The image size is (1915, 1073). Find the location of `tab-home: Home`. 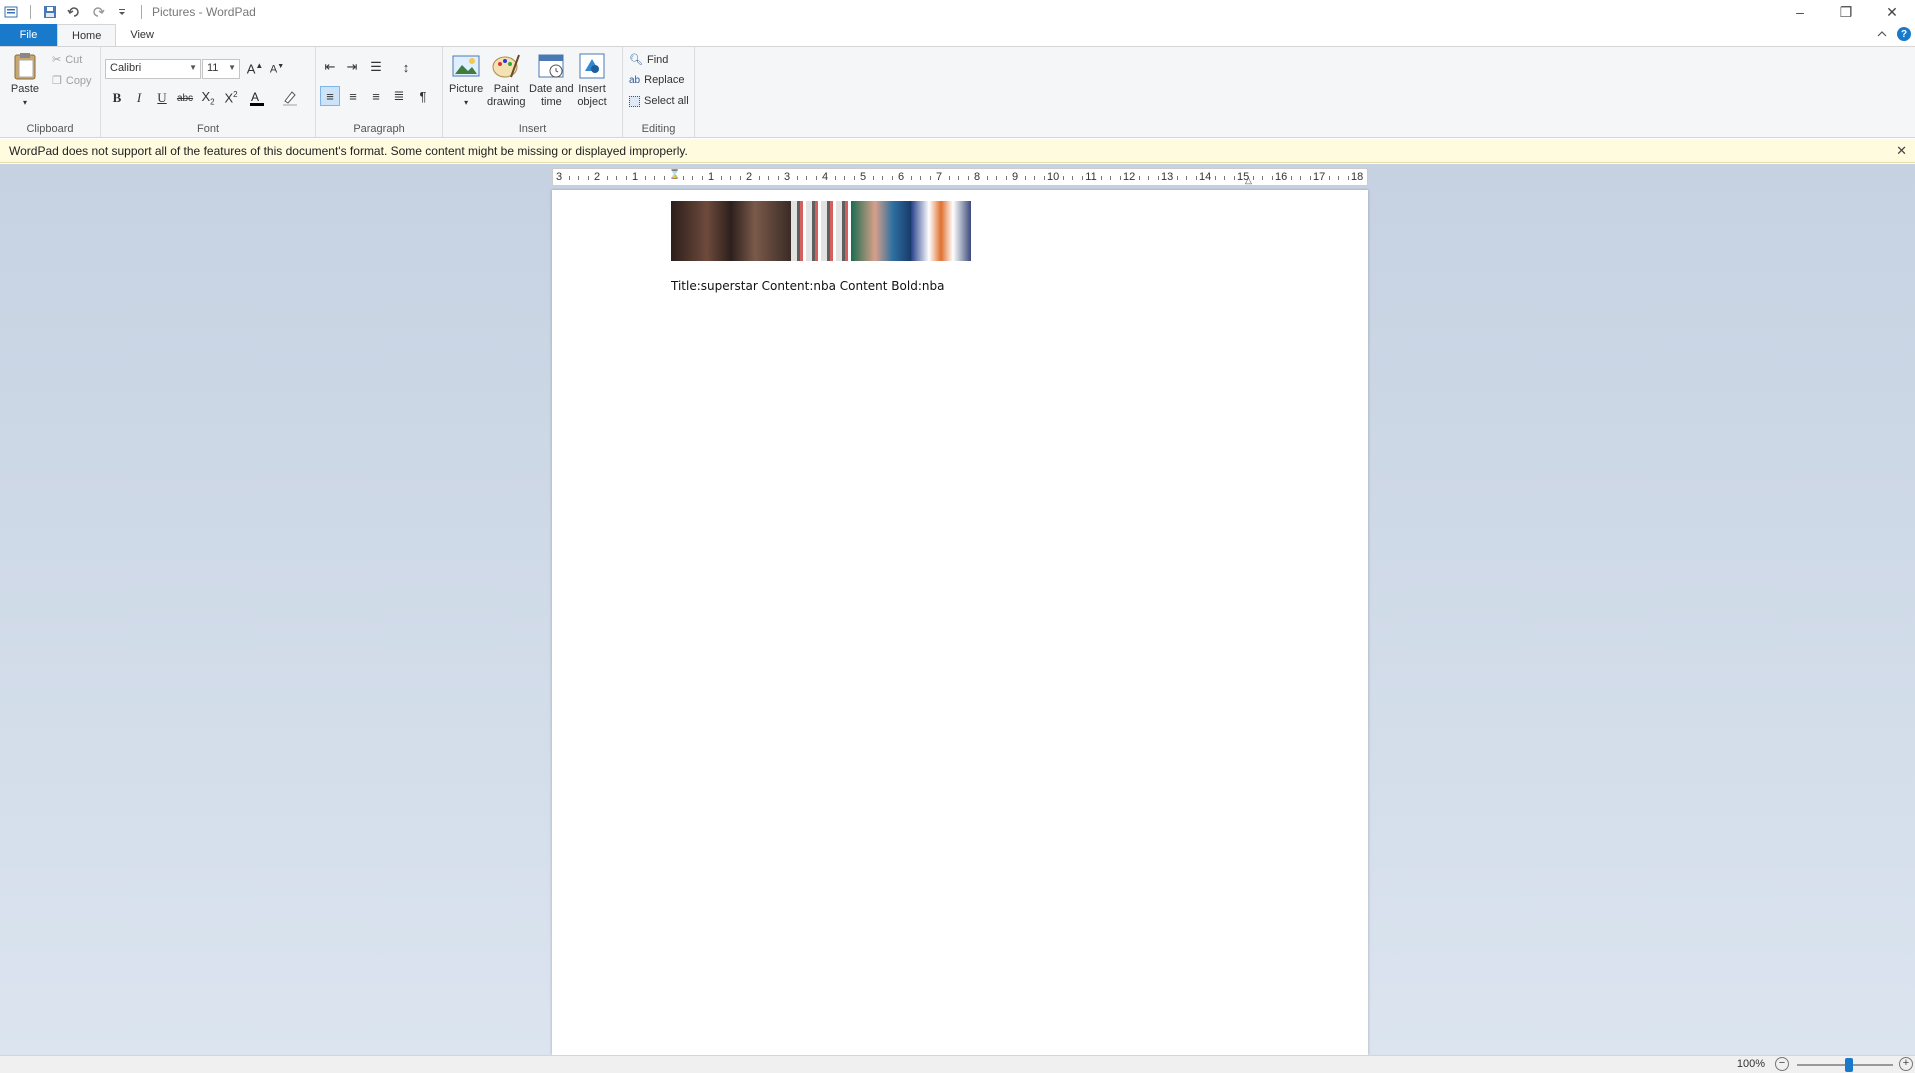

tab-home: Home is located at coordinates (87, 35).